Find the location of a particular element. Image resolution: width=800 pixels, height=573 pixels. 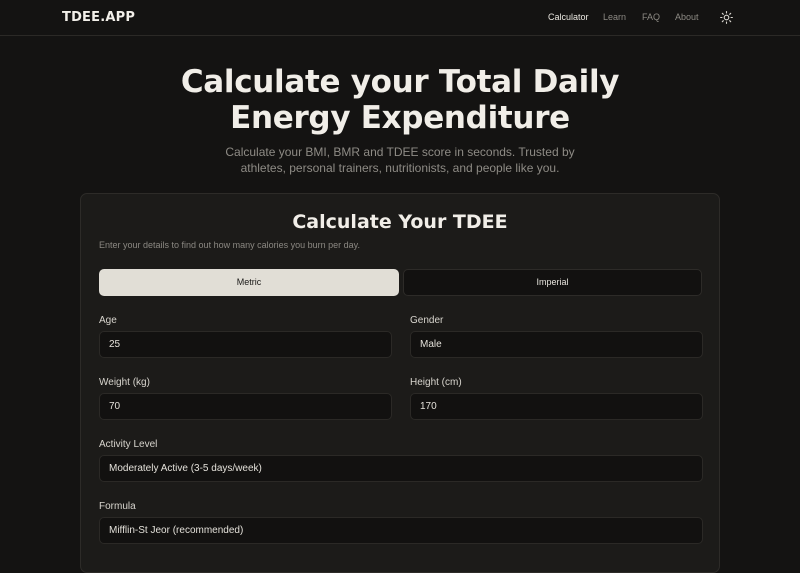

weight-label: Weight (kg) is located at coordinates (124, 382).